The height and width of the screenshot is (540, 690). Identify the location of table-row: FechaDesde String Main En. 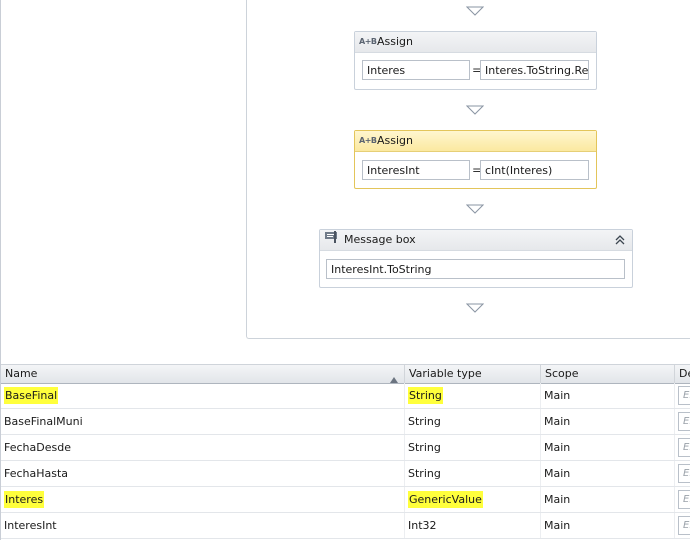
(345, 448).